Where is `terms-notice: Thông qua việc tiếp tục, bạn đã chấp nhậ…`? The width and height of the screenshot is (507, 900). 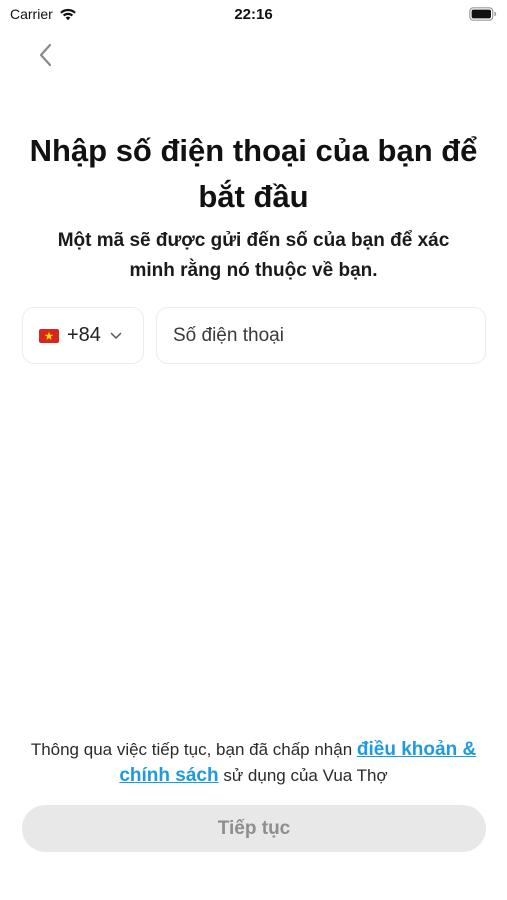
terms-notice: Thông qua việc tiếp tục, bạn đã chấp nhậ… is located at coordinates (253, 763).